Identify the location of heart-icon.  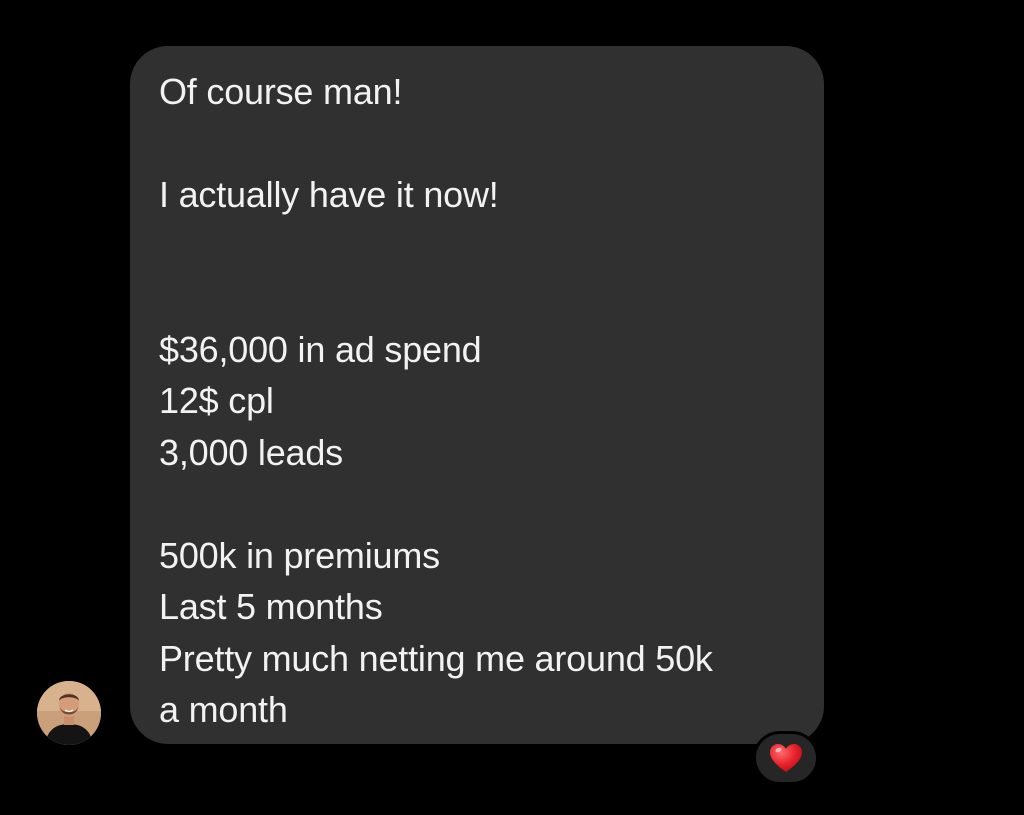
(786, 758).